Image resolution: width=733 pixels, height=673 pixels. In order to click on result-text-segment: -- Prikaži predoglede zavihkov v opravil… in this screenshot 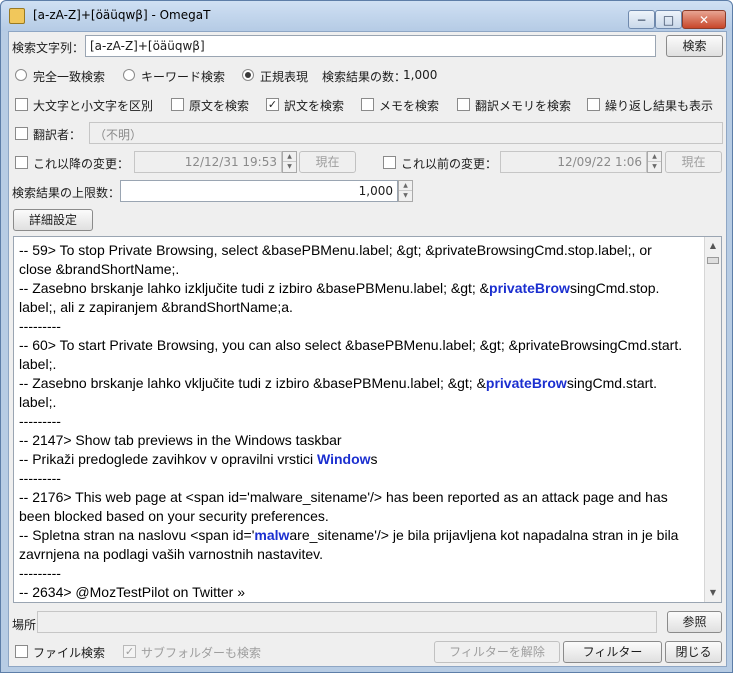, I will do `click(168, 459)`.